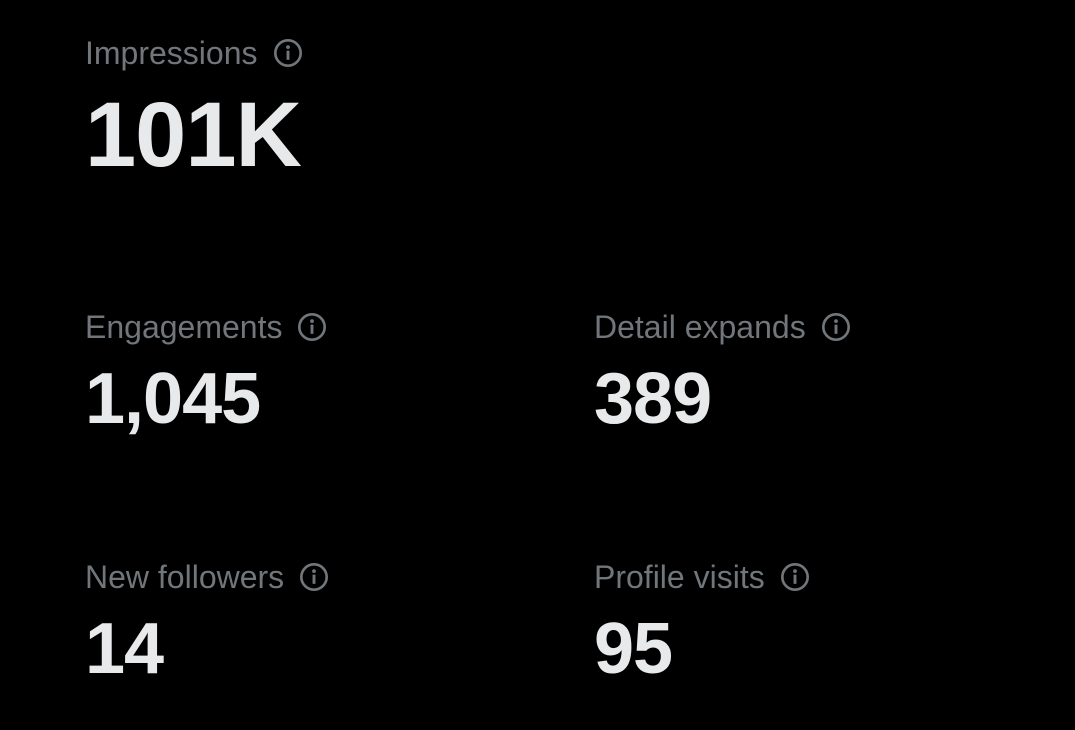 The width and height of the screenshot is (1075, 730). I want to click on impressions-metric: Impressions 101K, so click(194, 108).